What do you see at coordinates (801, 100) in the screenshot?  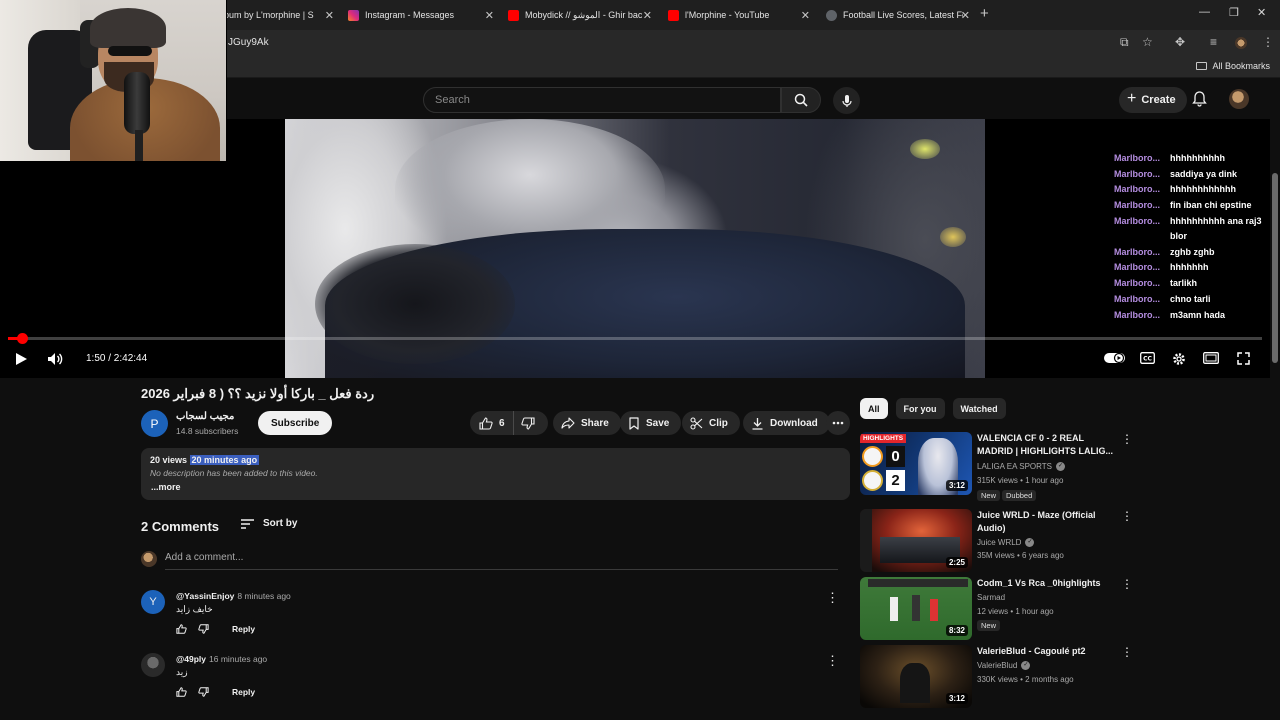 I see `search-button` at bounding box center [801, 100].